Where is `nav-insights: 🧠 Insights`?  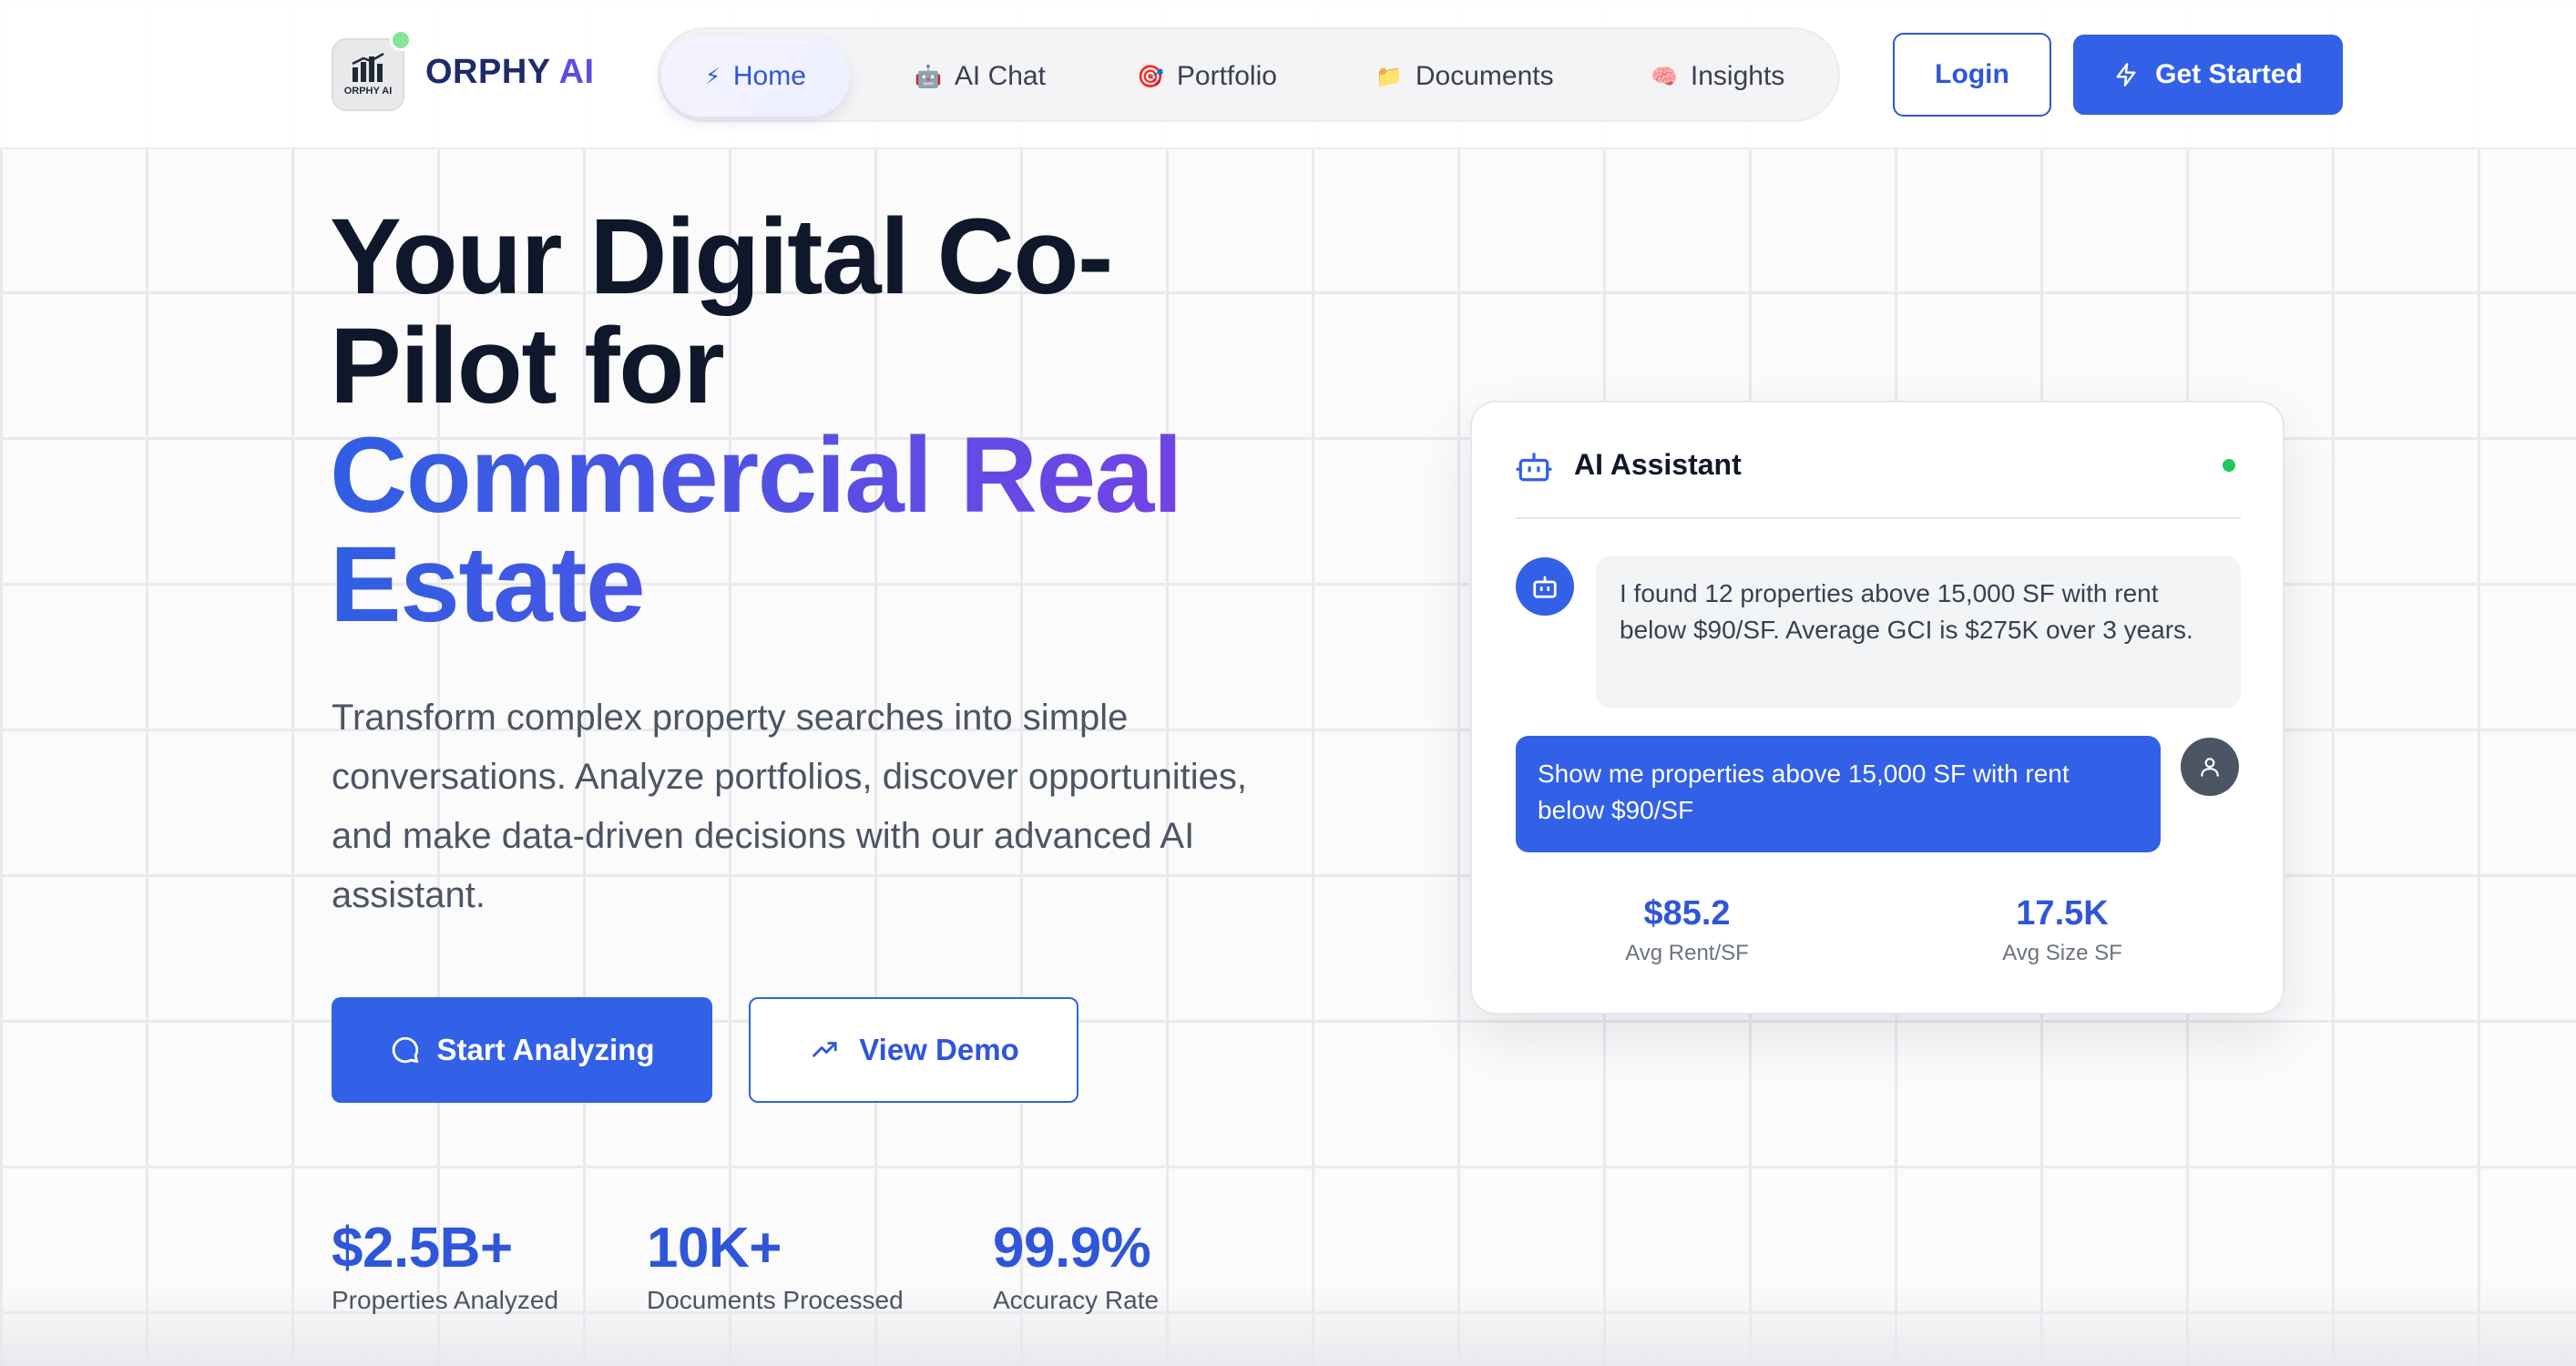
nav-insights: 🧠 Insights is located at coordinates (1717, 76).